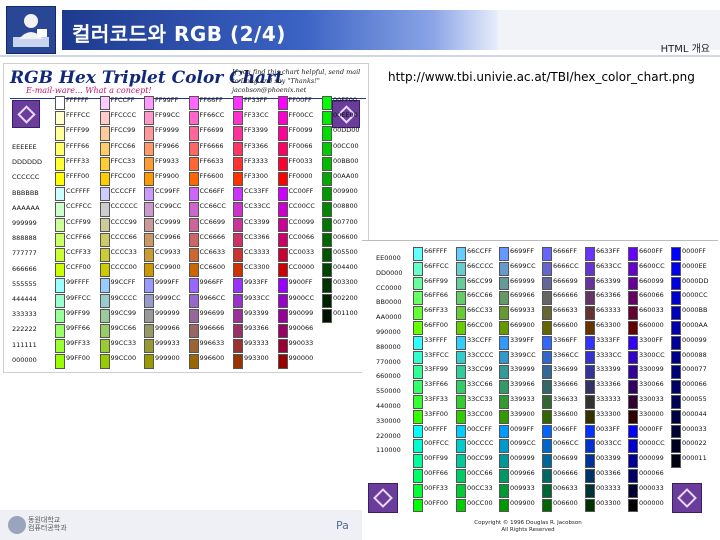 The height and width of the screenshot is (540, 720). What do you see at coordinates (257, 221) in the screenshot?
I see `color-label: CC3399` at bounding box center [257, 221].